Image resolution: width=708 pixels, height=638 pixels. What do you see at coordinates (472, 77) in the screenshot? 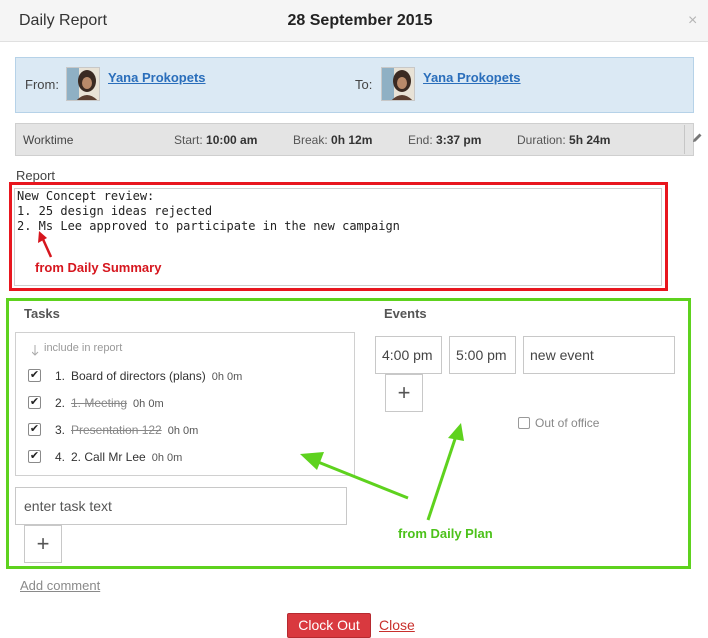
I see `to-person-link: Yana Prokopets` at bounding box center [472, 77].